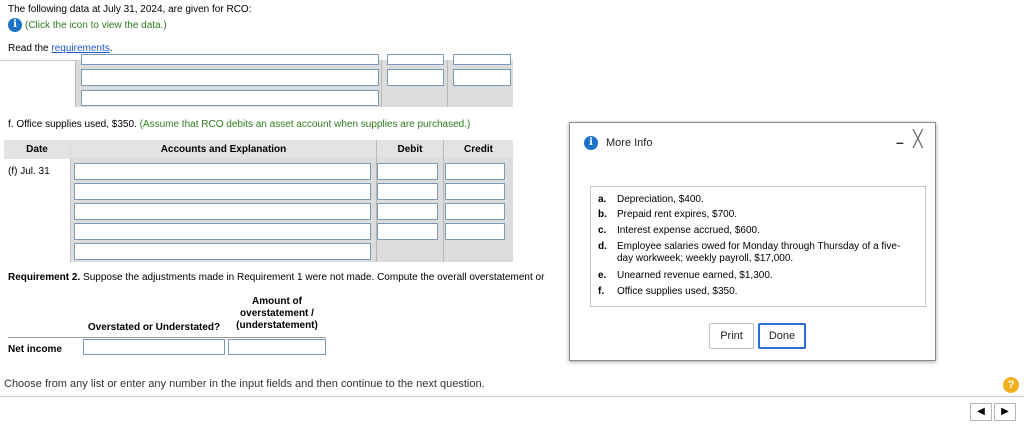  I want to click on table-header-divider, so click(167, 337).